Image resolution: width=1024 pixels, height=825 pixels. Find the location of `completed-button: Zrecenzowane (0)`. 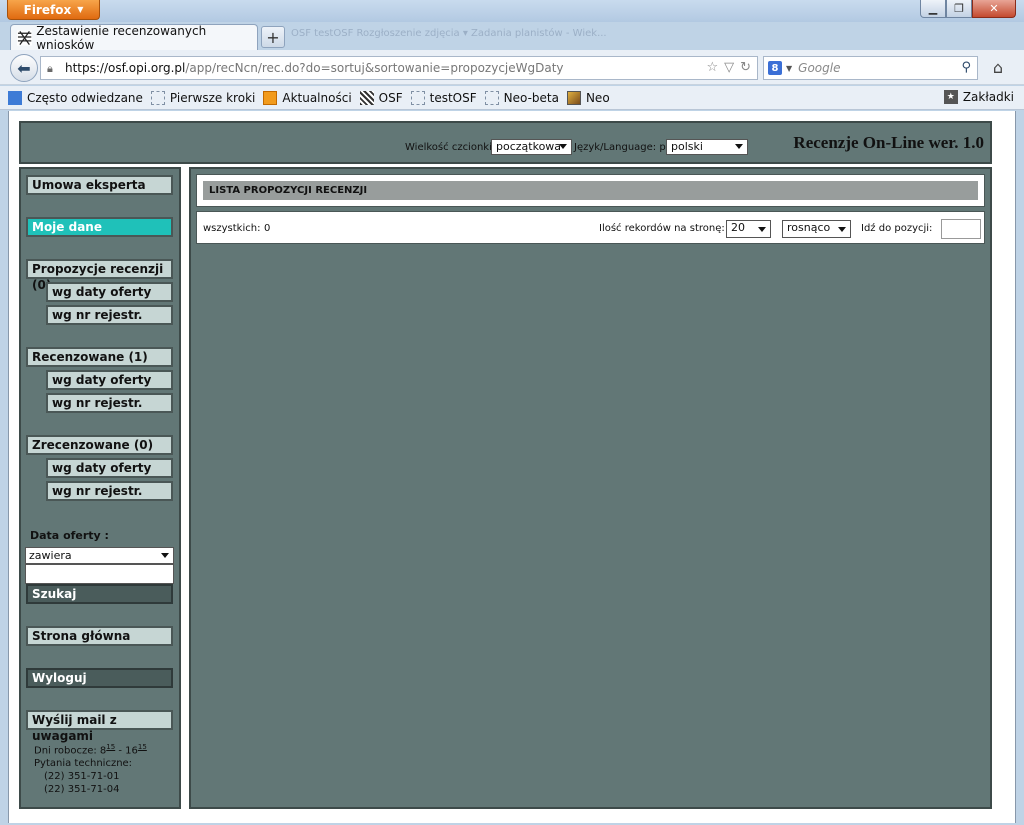

completed-button: Zrecenzowane (0) is located at coordinates (99, 445).